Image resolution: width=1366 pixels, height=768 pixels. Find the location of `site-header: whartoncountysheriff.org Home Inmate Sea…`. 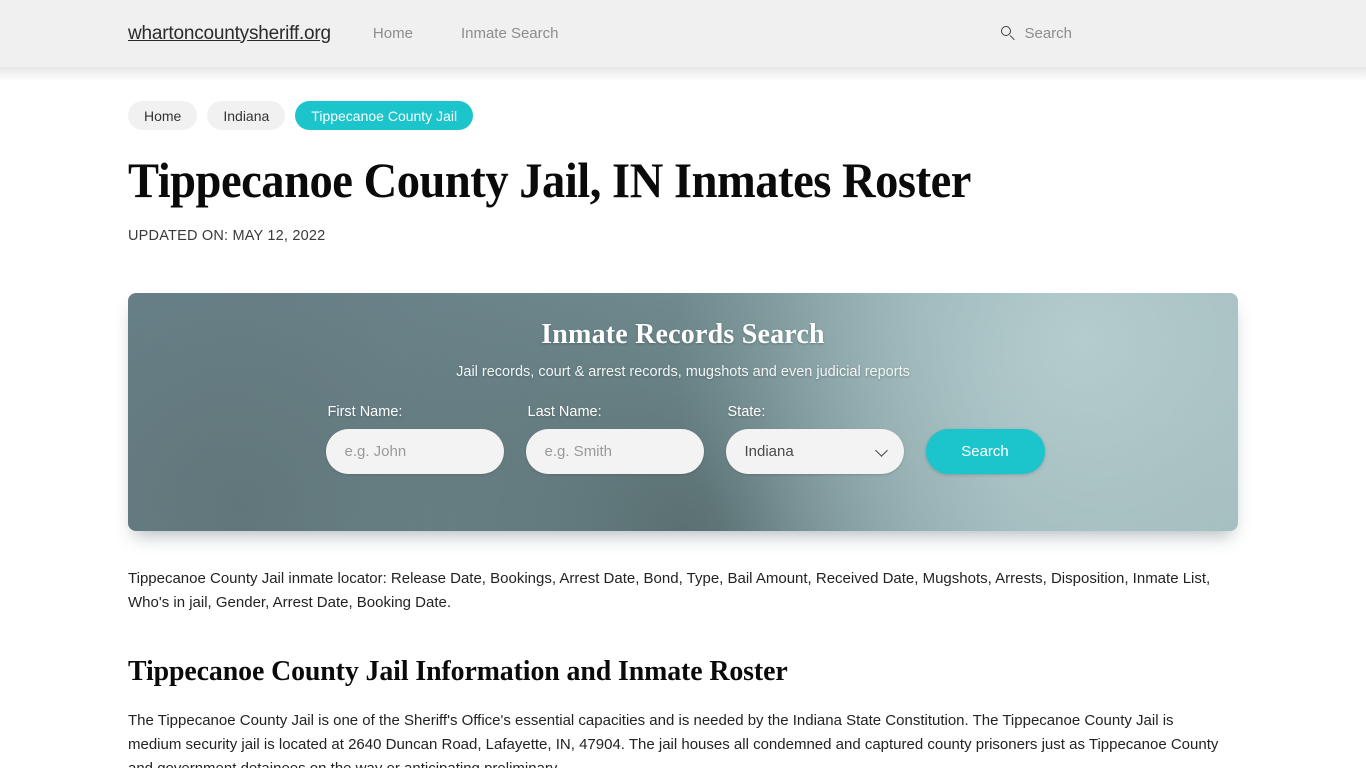

site-header: whartoncountysheriff.org Home Inmate Sea… is located at coordinates (683, 40).